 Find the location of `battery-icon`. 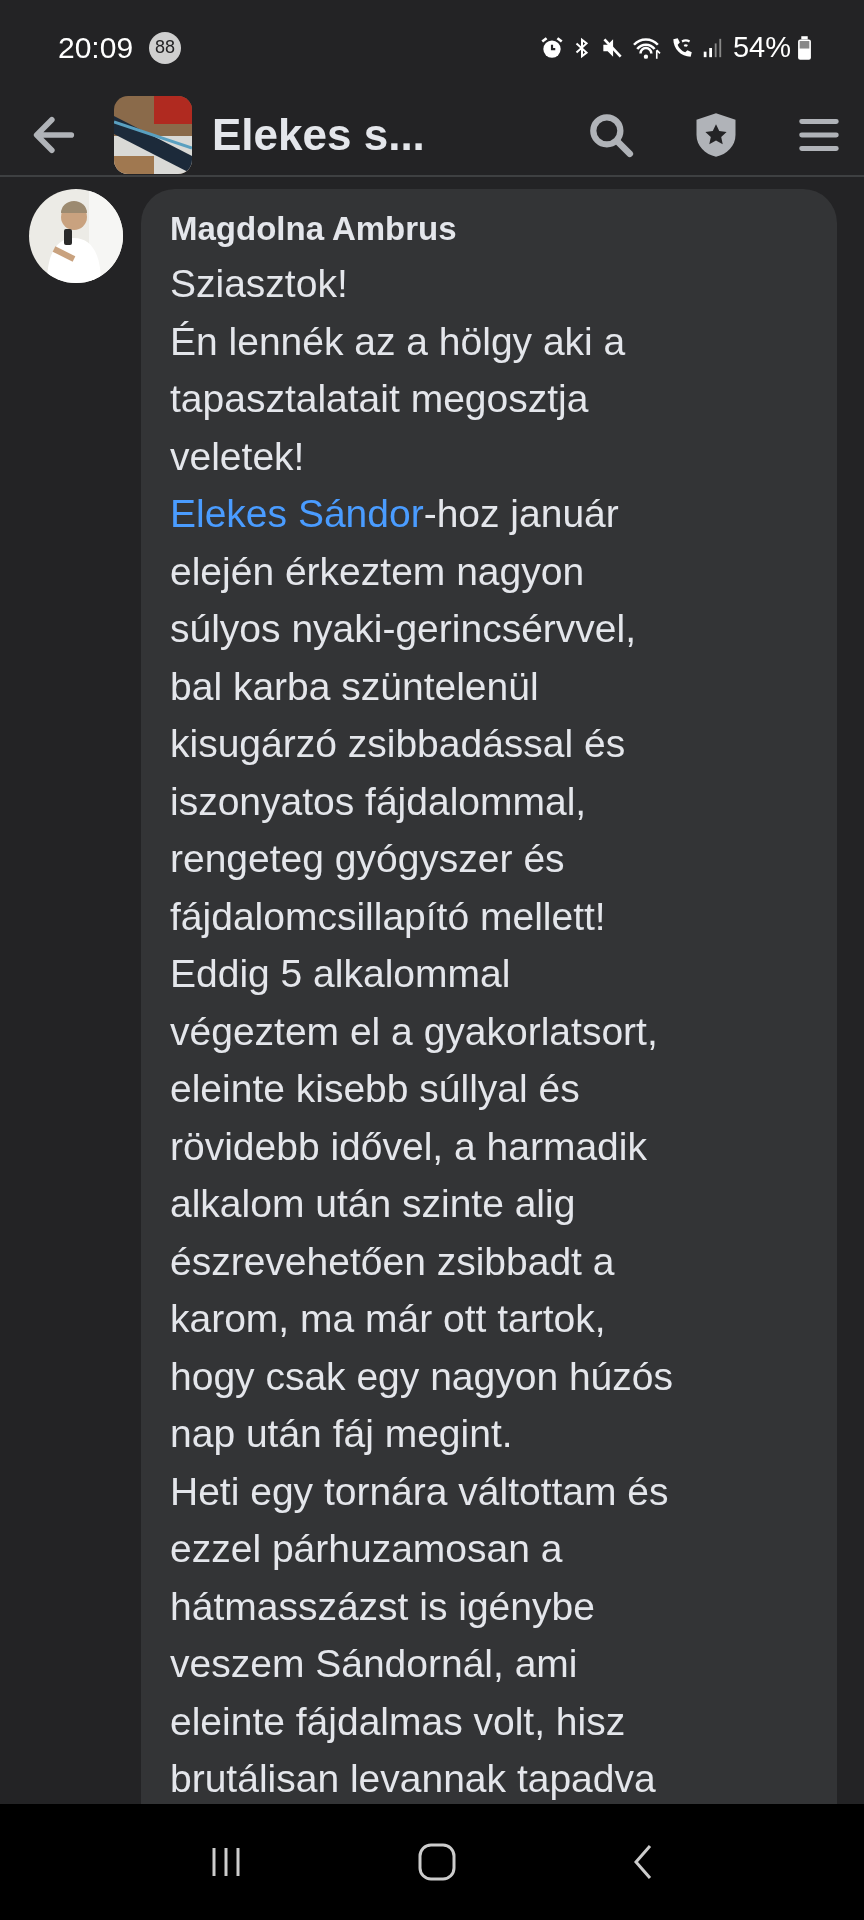

battery-icon is located at coordinates (804, 47).